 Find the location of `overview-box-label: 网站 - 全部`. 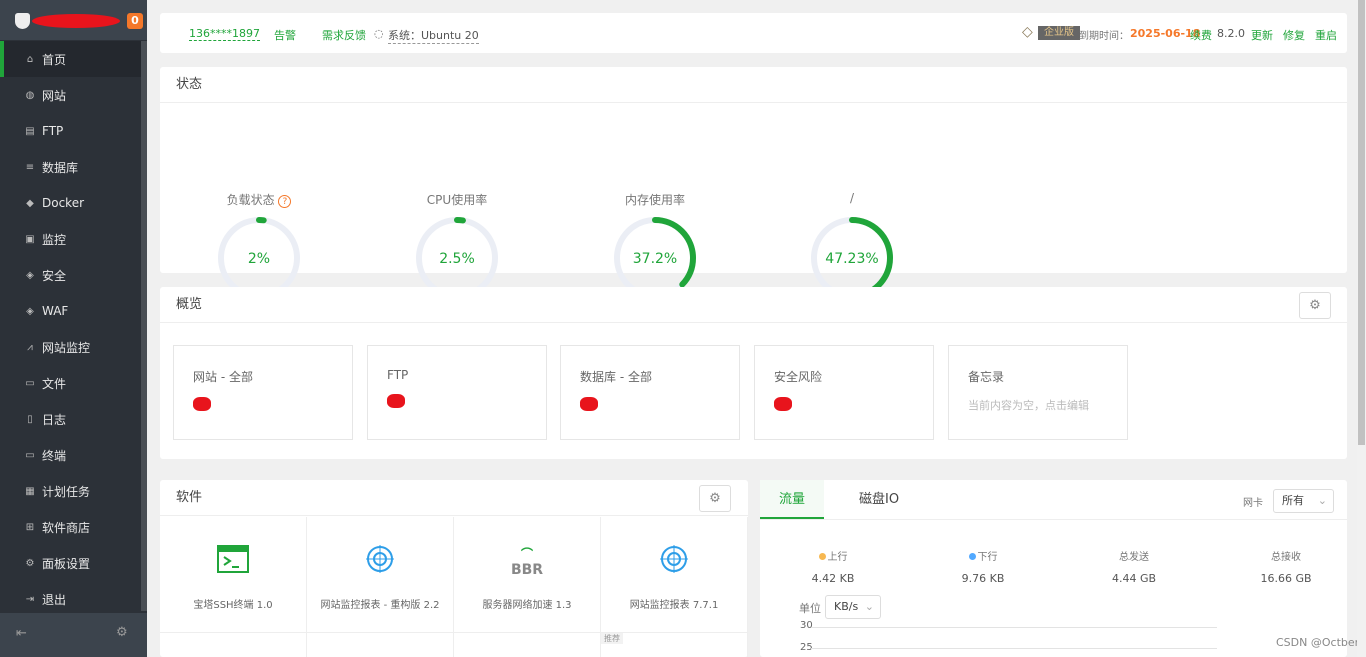

overview-box-label: 网站 - 全部 is located at coordinates (223, 377).